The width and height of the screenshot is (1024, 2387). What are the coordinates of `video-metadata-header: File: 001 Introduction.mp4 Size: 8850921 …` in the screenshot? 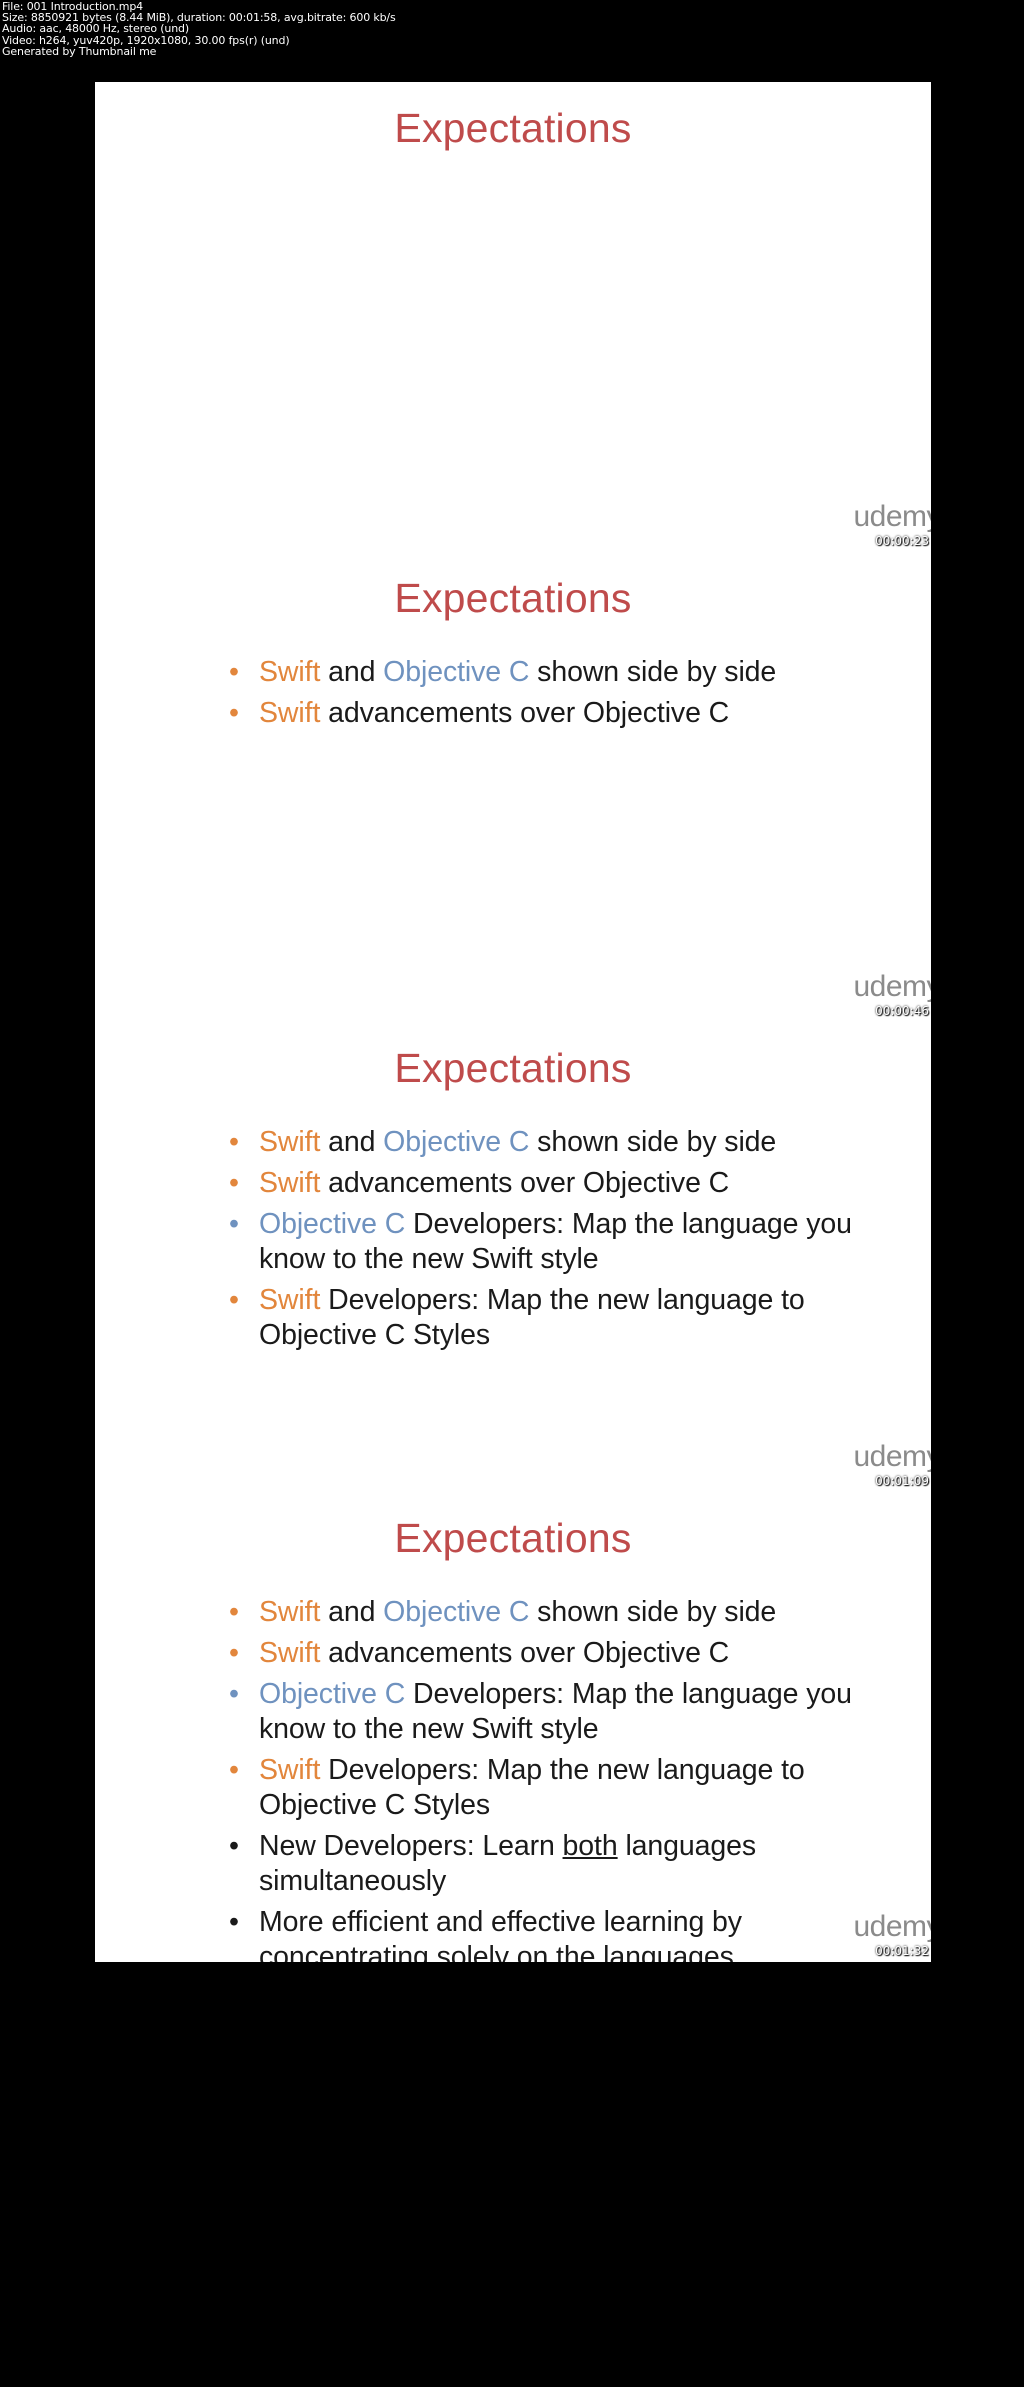 It's located at (512, 28).